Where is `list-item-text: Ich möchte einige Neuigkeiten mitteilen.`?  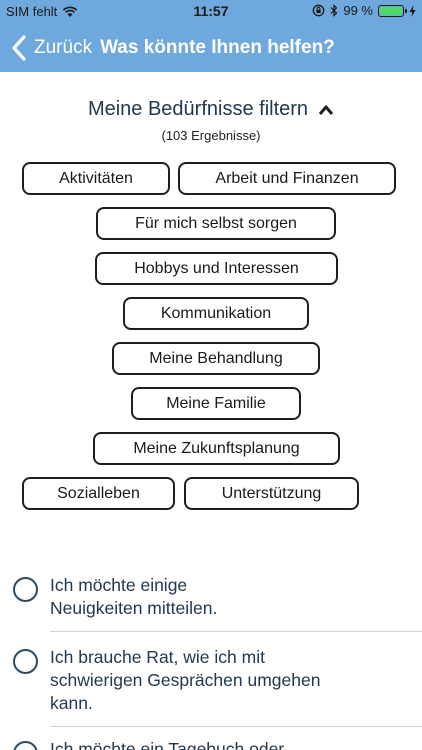 list-item-text: Ich möchte einige Neuigkeiten mitteilen. is located at coordinates (134, 596).